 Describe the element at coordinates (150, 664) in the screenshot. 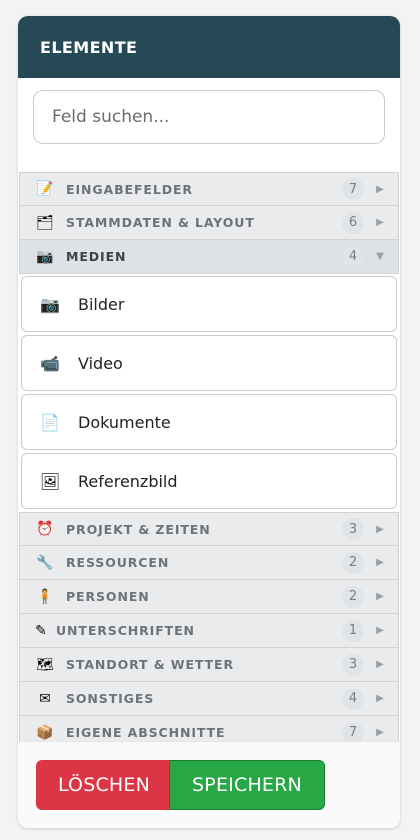

I see `category-label: STANDORT & WETTER` at that location.